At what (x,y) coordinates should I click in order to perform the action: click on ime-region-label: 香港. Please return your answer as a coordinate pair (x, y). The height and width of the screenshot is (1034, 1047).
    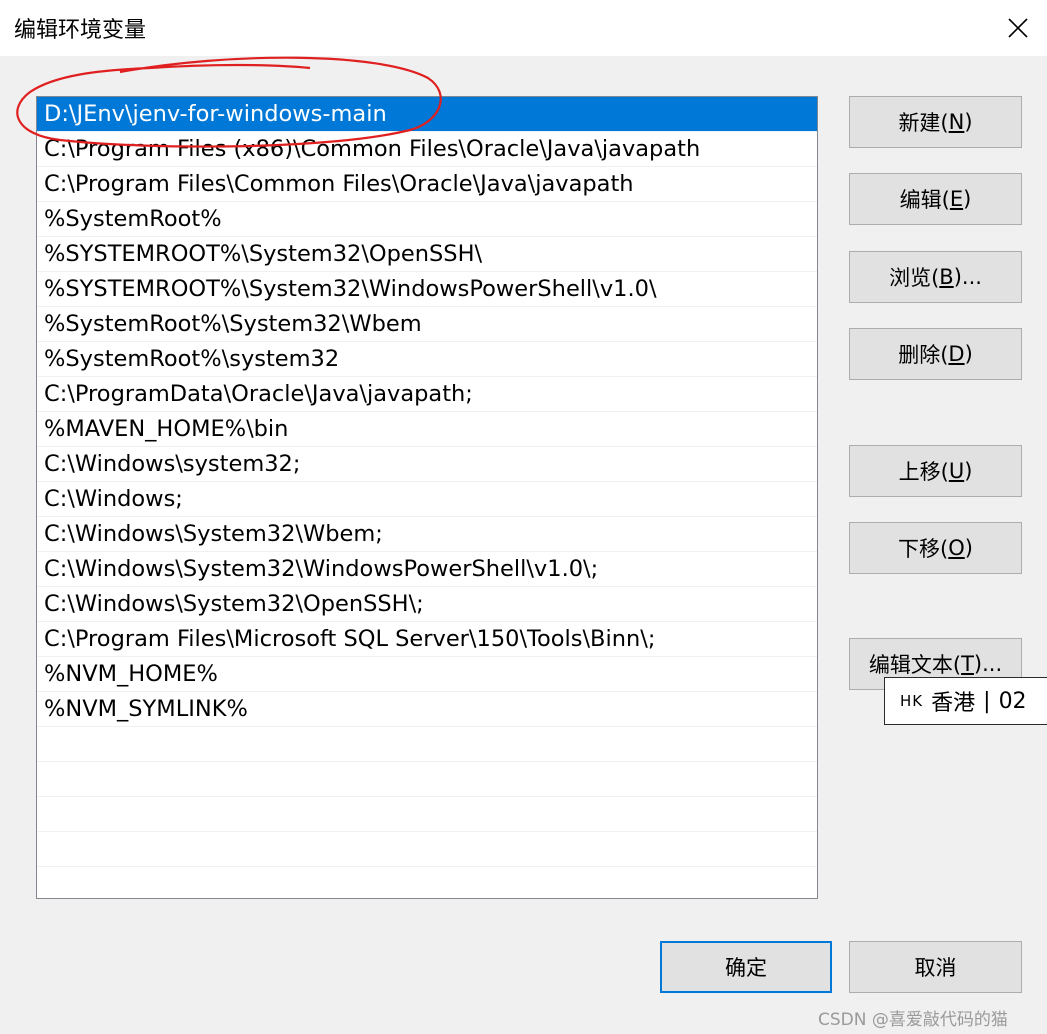
    Looking at the image, I should click on (953, 703).